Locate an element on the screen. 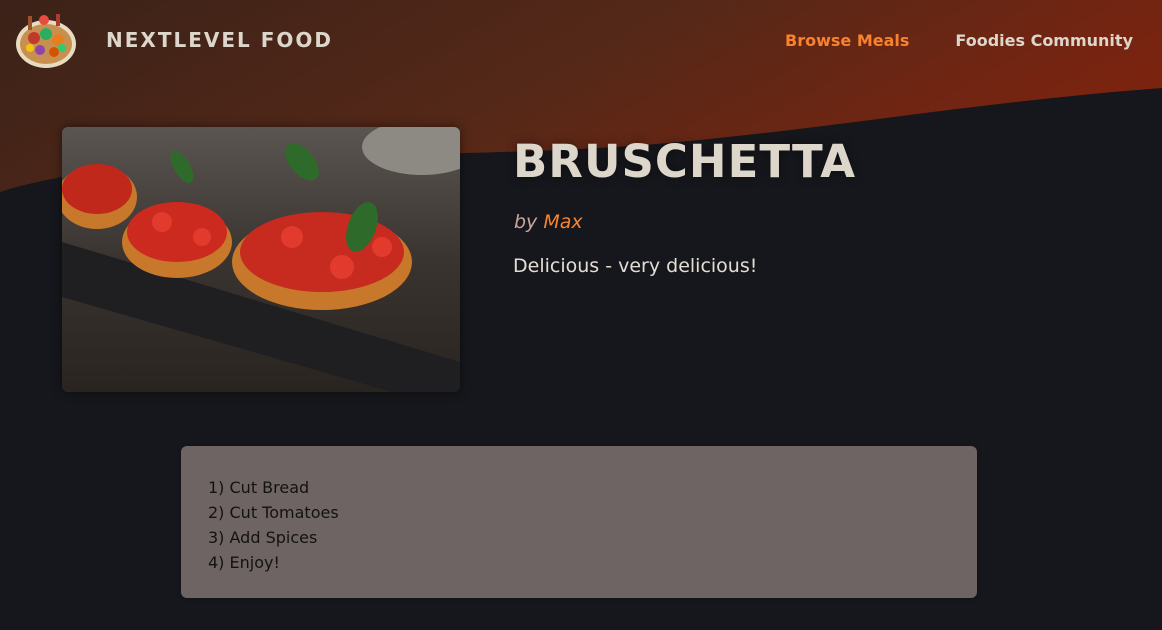 This screenshot has height=630, width=1162. logo-link: NEXTLEVEL FOOD is located at coordinates (173, 40).